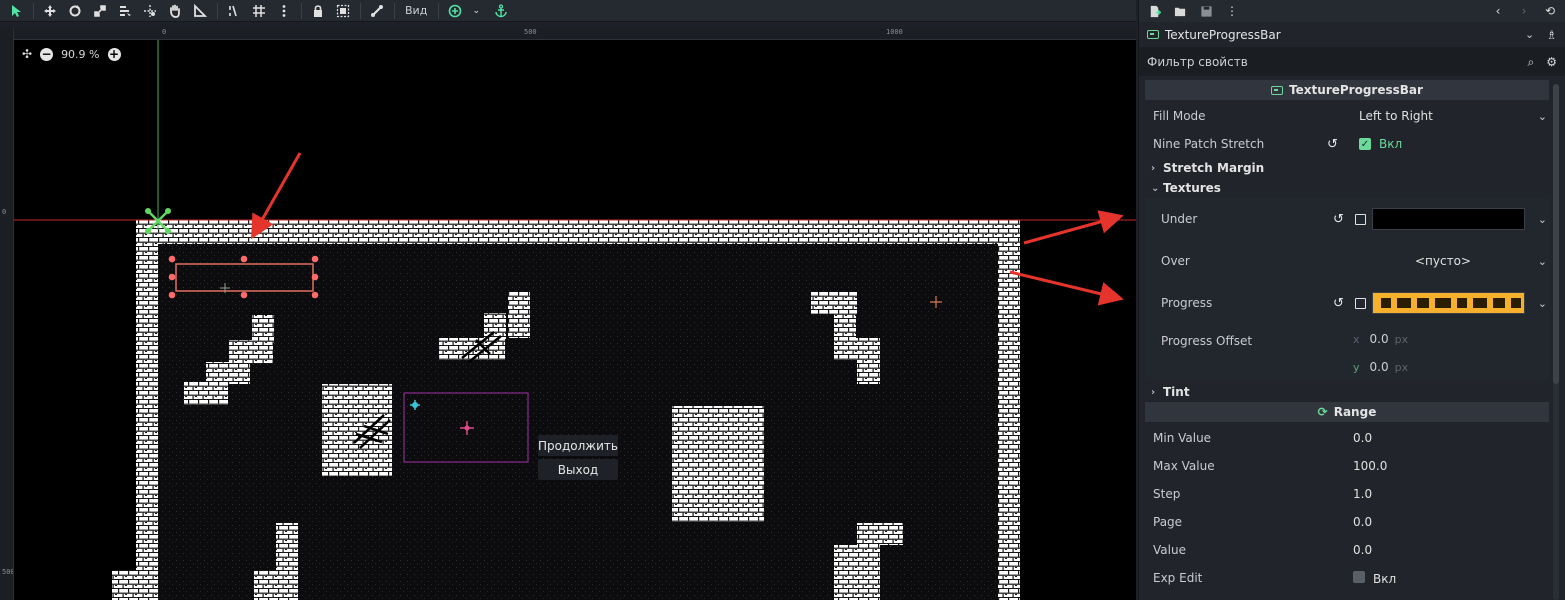 This screenshot has width=1565, height=600. What do you see at coordinates (200, 11) in the screenshot?
I see `ruler-mode-icon` at bounding box center [200, 11].